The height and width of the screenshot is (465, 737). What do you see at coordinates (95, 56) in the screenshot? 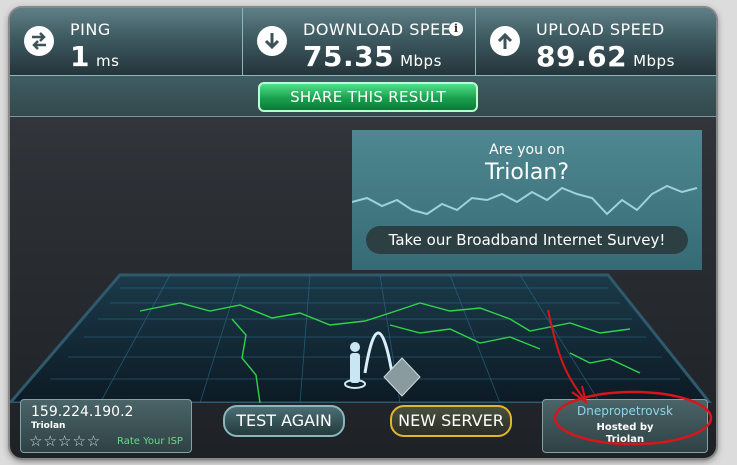
I see `ping-value: 1 ms` at bounding box center [95, 56].